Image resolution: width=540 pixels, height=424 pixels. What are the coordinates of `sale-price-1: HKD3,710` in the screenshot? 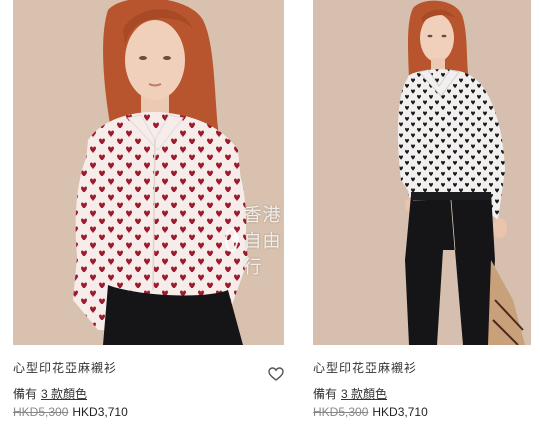 It's located at (100, 412).